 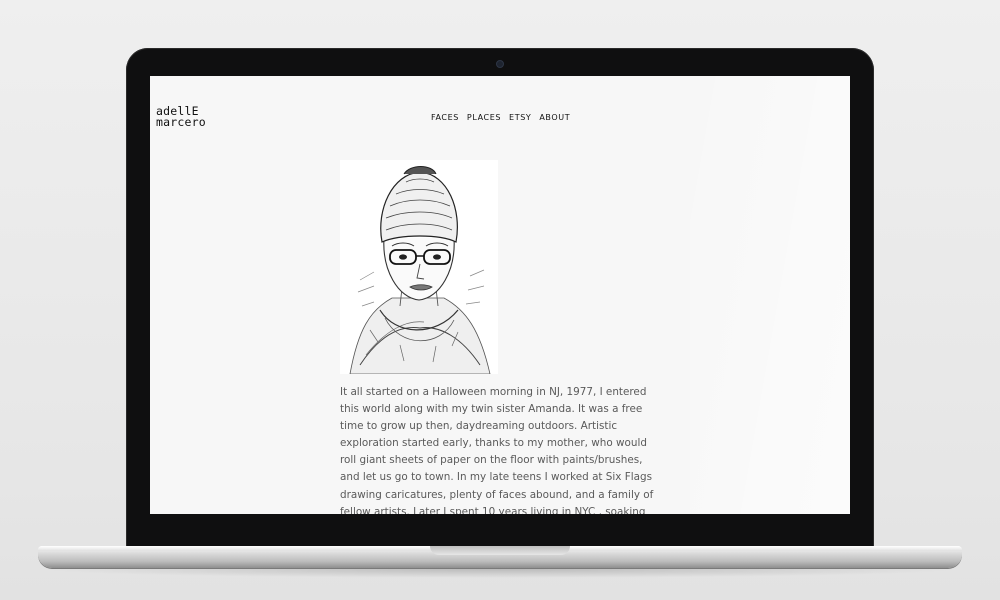 What do you see at coordinates (500, 64) in the screenshot?
I see `webcam-icon` at bounding box center [500, 64].